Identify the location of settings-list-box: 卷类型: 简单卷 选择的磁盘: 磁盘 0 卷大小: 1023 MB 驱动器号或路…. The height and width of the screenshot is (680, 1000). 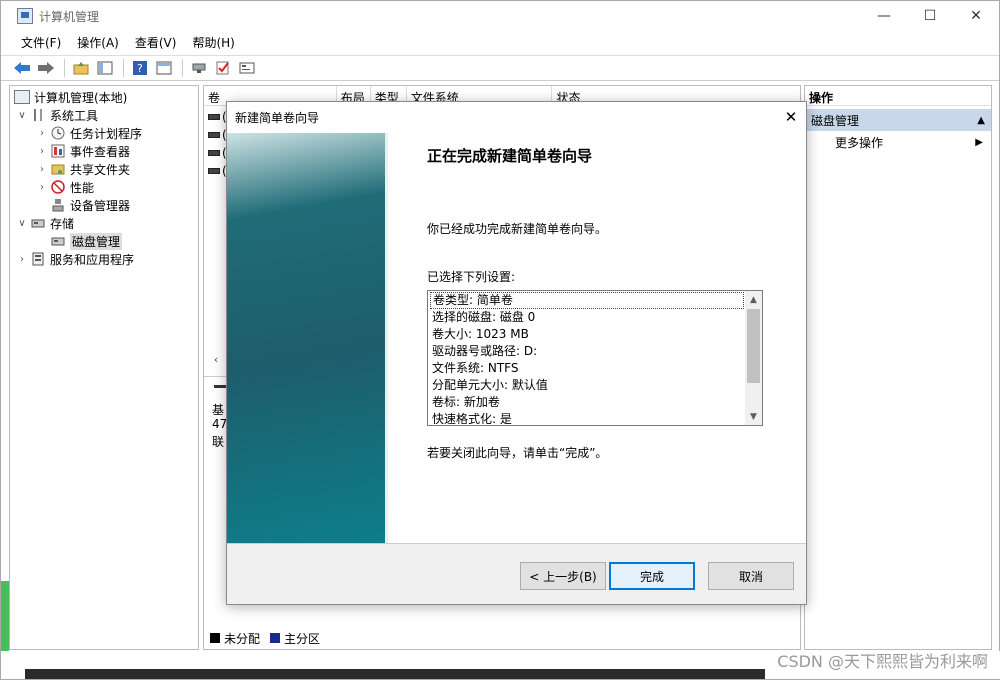
(595, 358).